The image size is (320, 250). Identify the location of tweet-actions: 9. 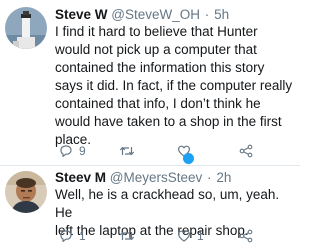
(175, 151).